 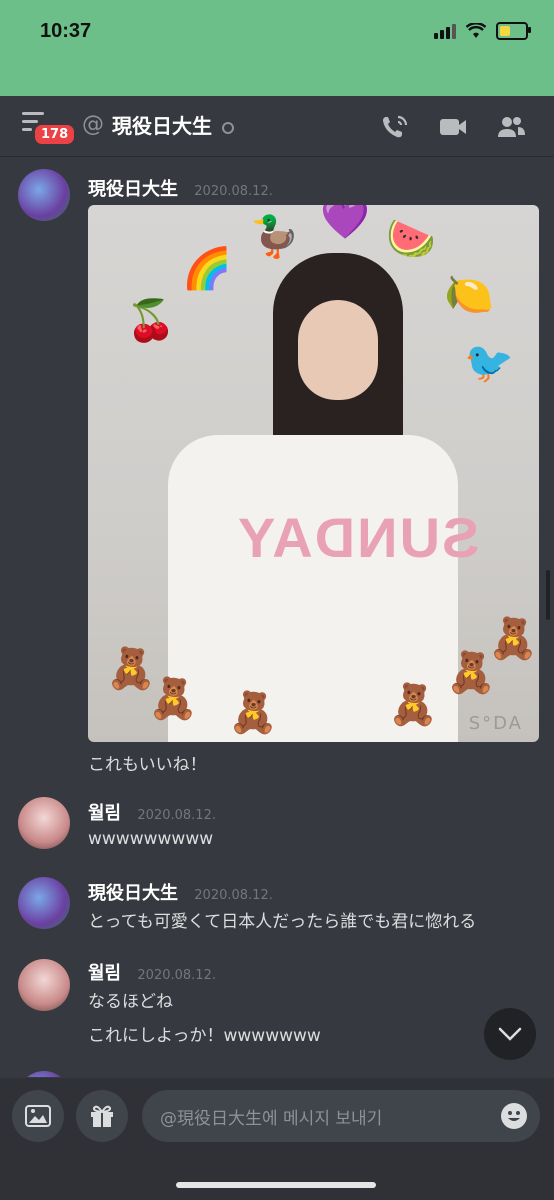 I want to click on scrollbar, so click(x=548, y=595).